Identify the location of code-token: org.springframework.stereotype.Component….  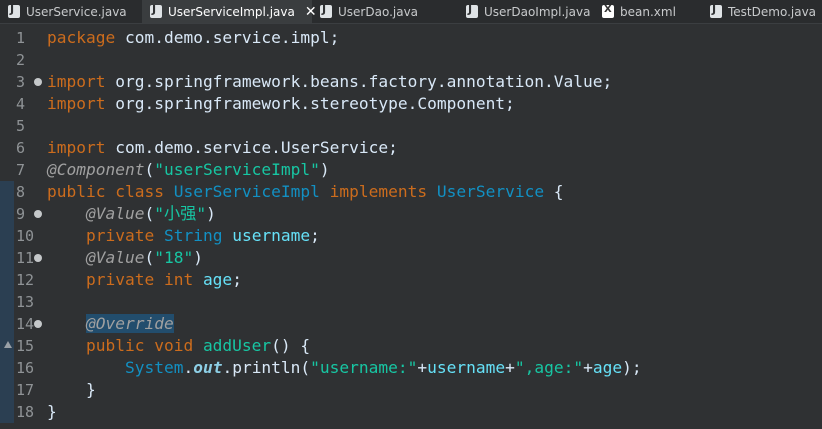
(310, 103).